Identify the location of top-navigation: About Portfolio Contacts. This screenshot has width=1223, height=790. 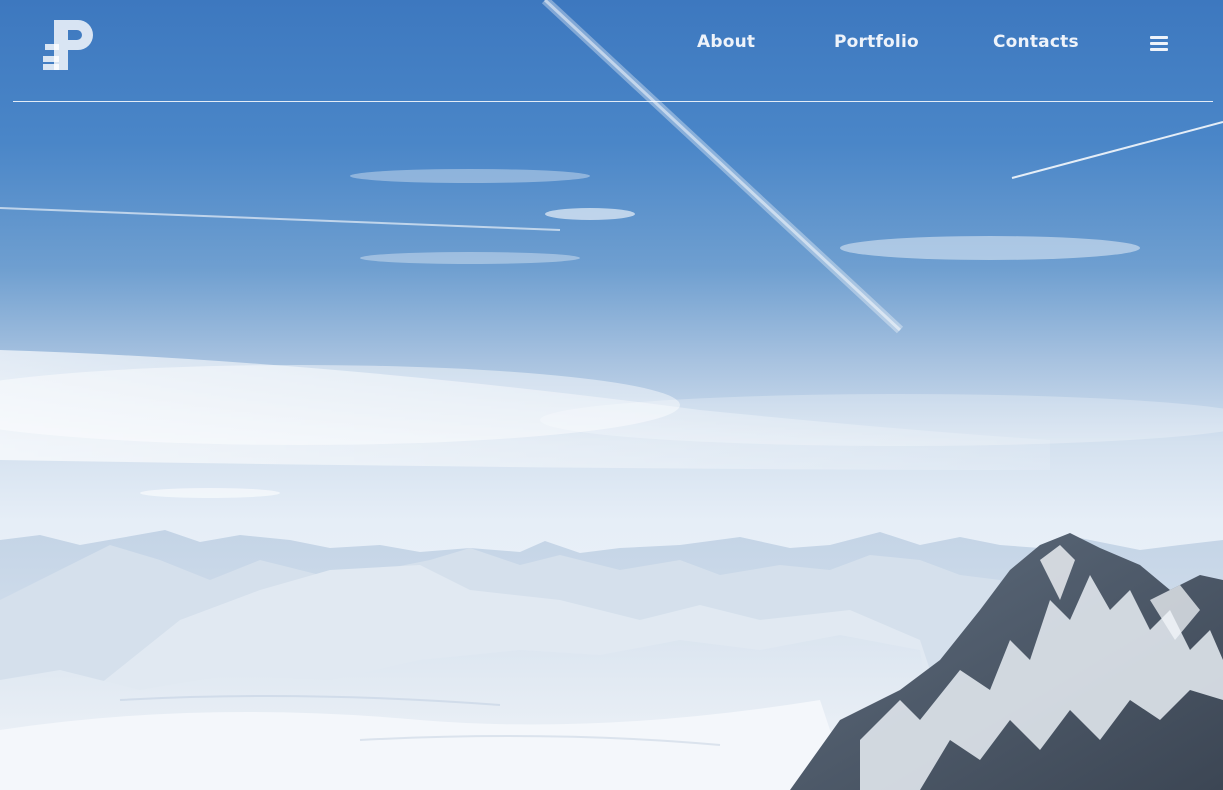
(611, 51).